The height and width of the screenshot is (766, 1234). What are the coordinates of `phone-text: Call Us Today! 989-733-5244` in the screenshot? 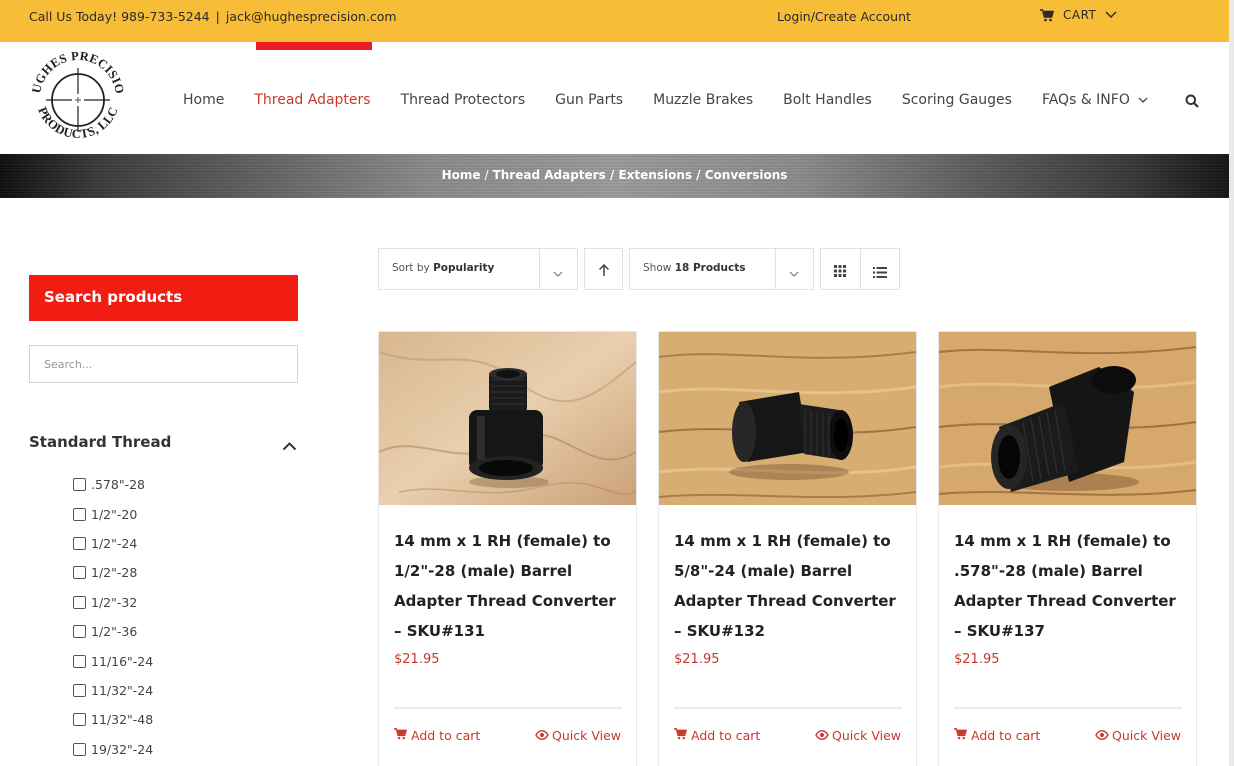 It's located at (119, 16).